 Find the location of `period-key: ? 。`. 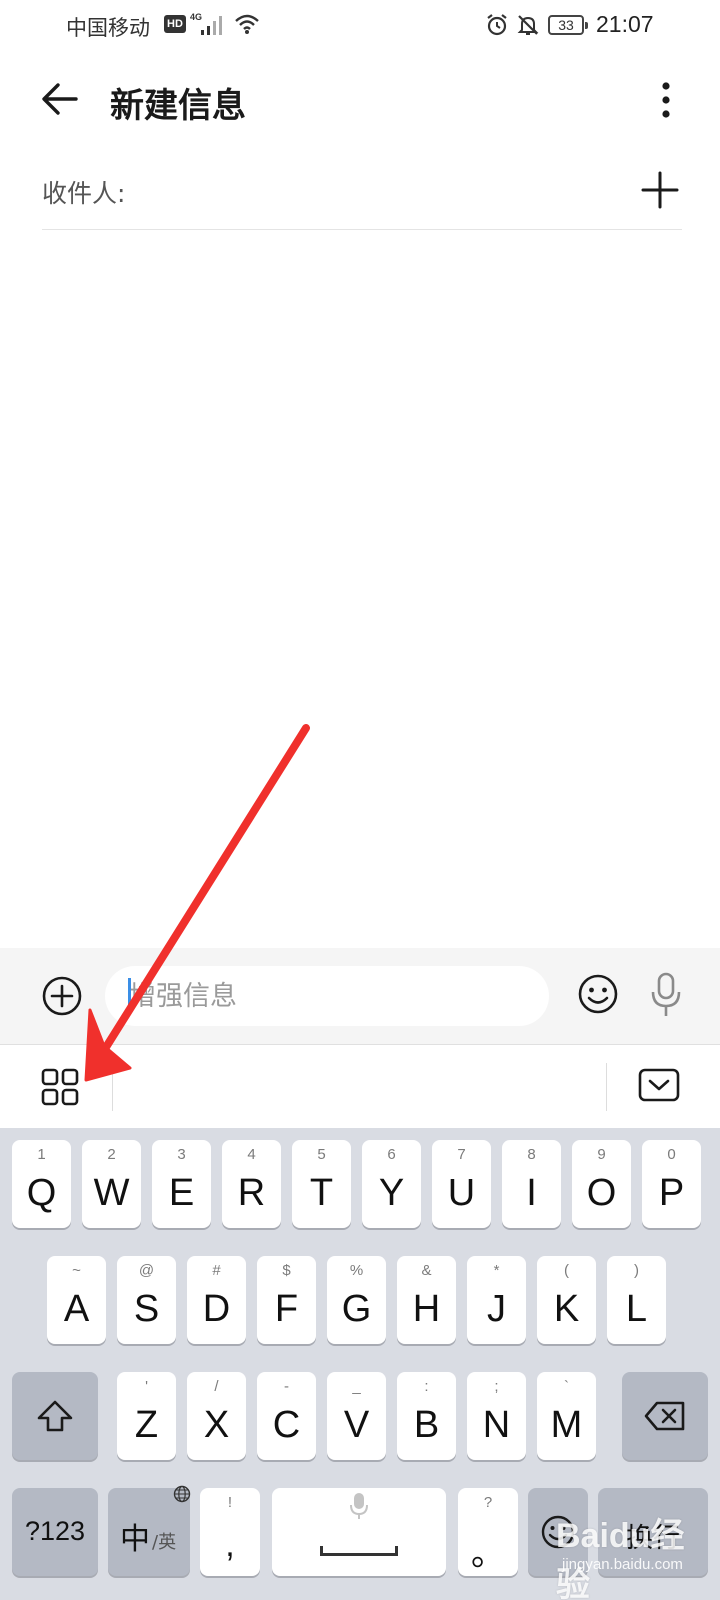

period-key: ? 。 is located at coordinates (488, 1532).